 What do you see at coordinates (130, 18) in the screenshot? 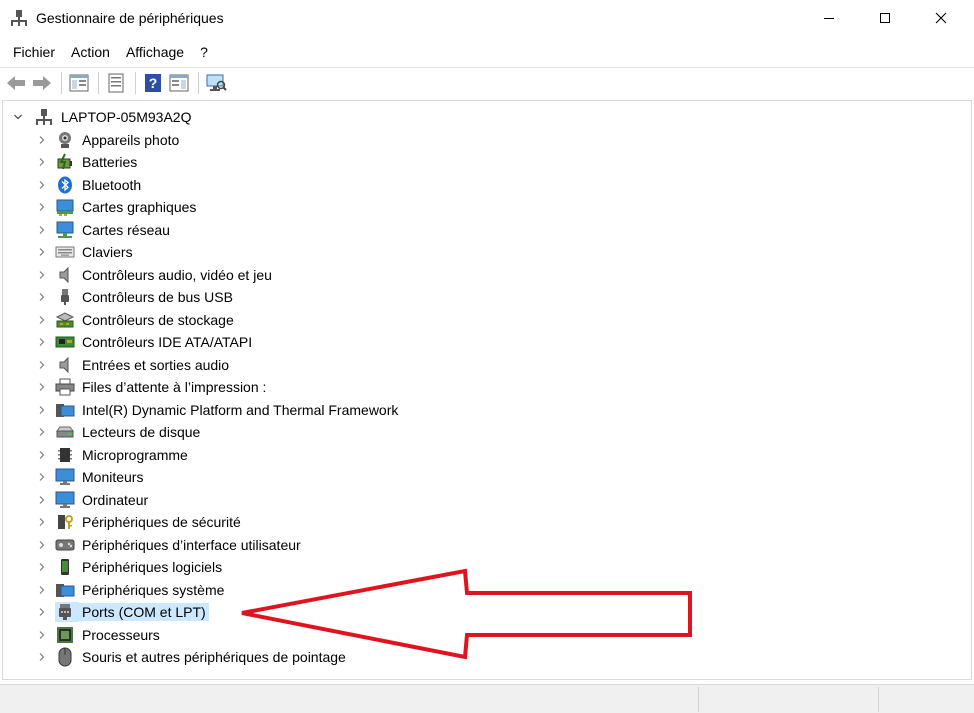
I see `window-title: Gestionnaire de périphériques` at bounding box center [130, 18].